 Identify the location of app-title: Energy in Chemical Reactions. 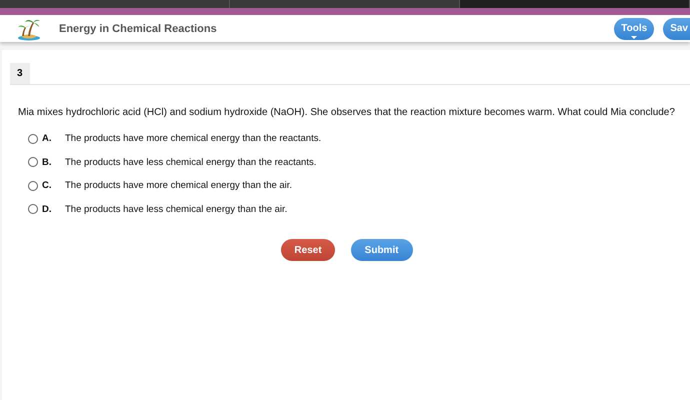
(138, 28).